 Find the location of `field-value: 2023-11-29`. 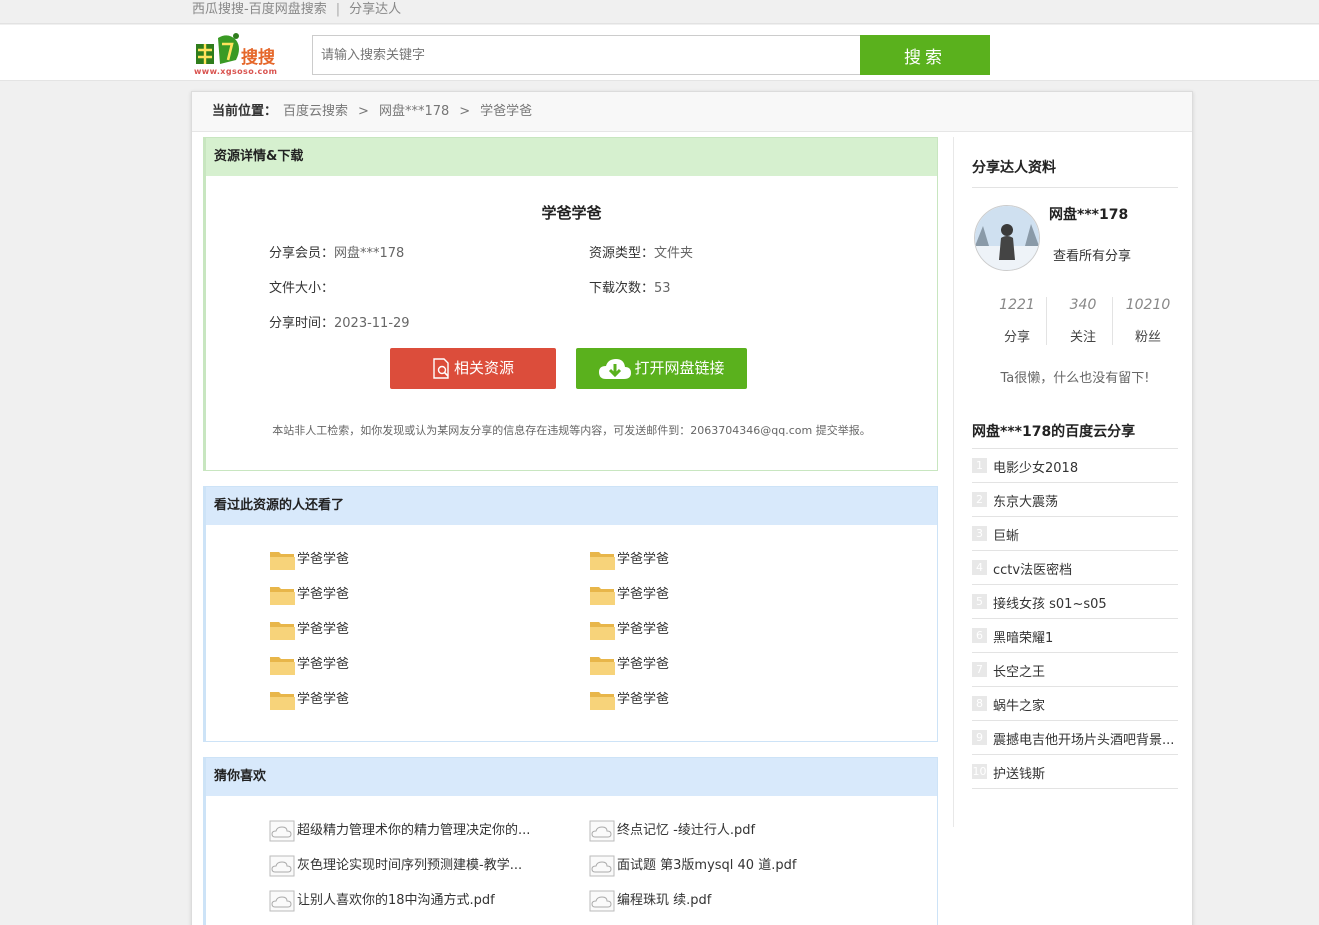

field-value: 2023-11-29 is located at coordinates (372, 323).